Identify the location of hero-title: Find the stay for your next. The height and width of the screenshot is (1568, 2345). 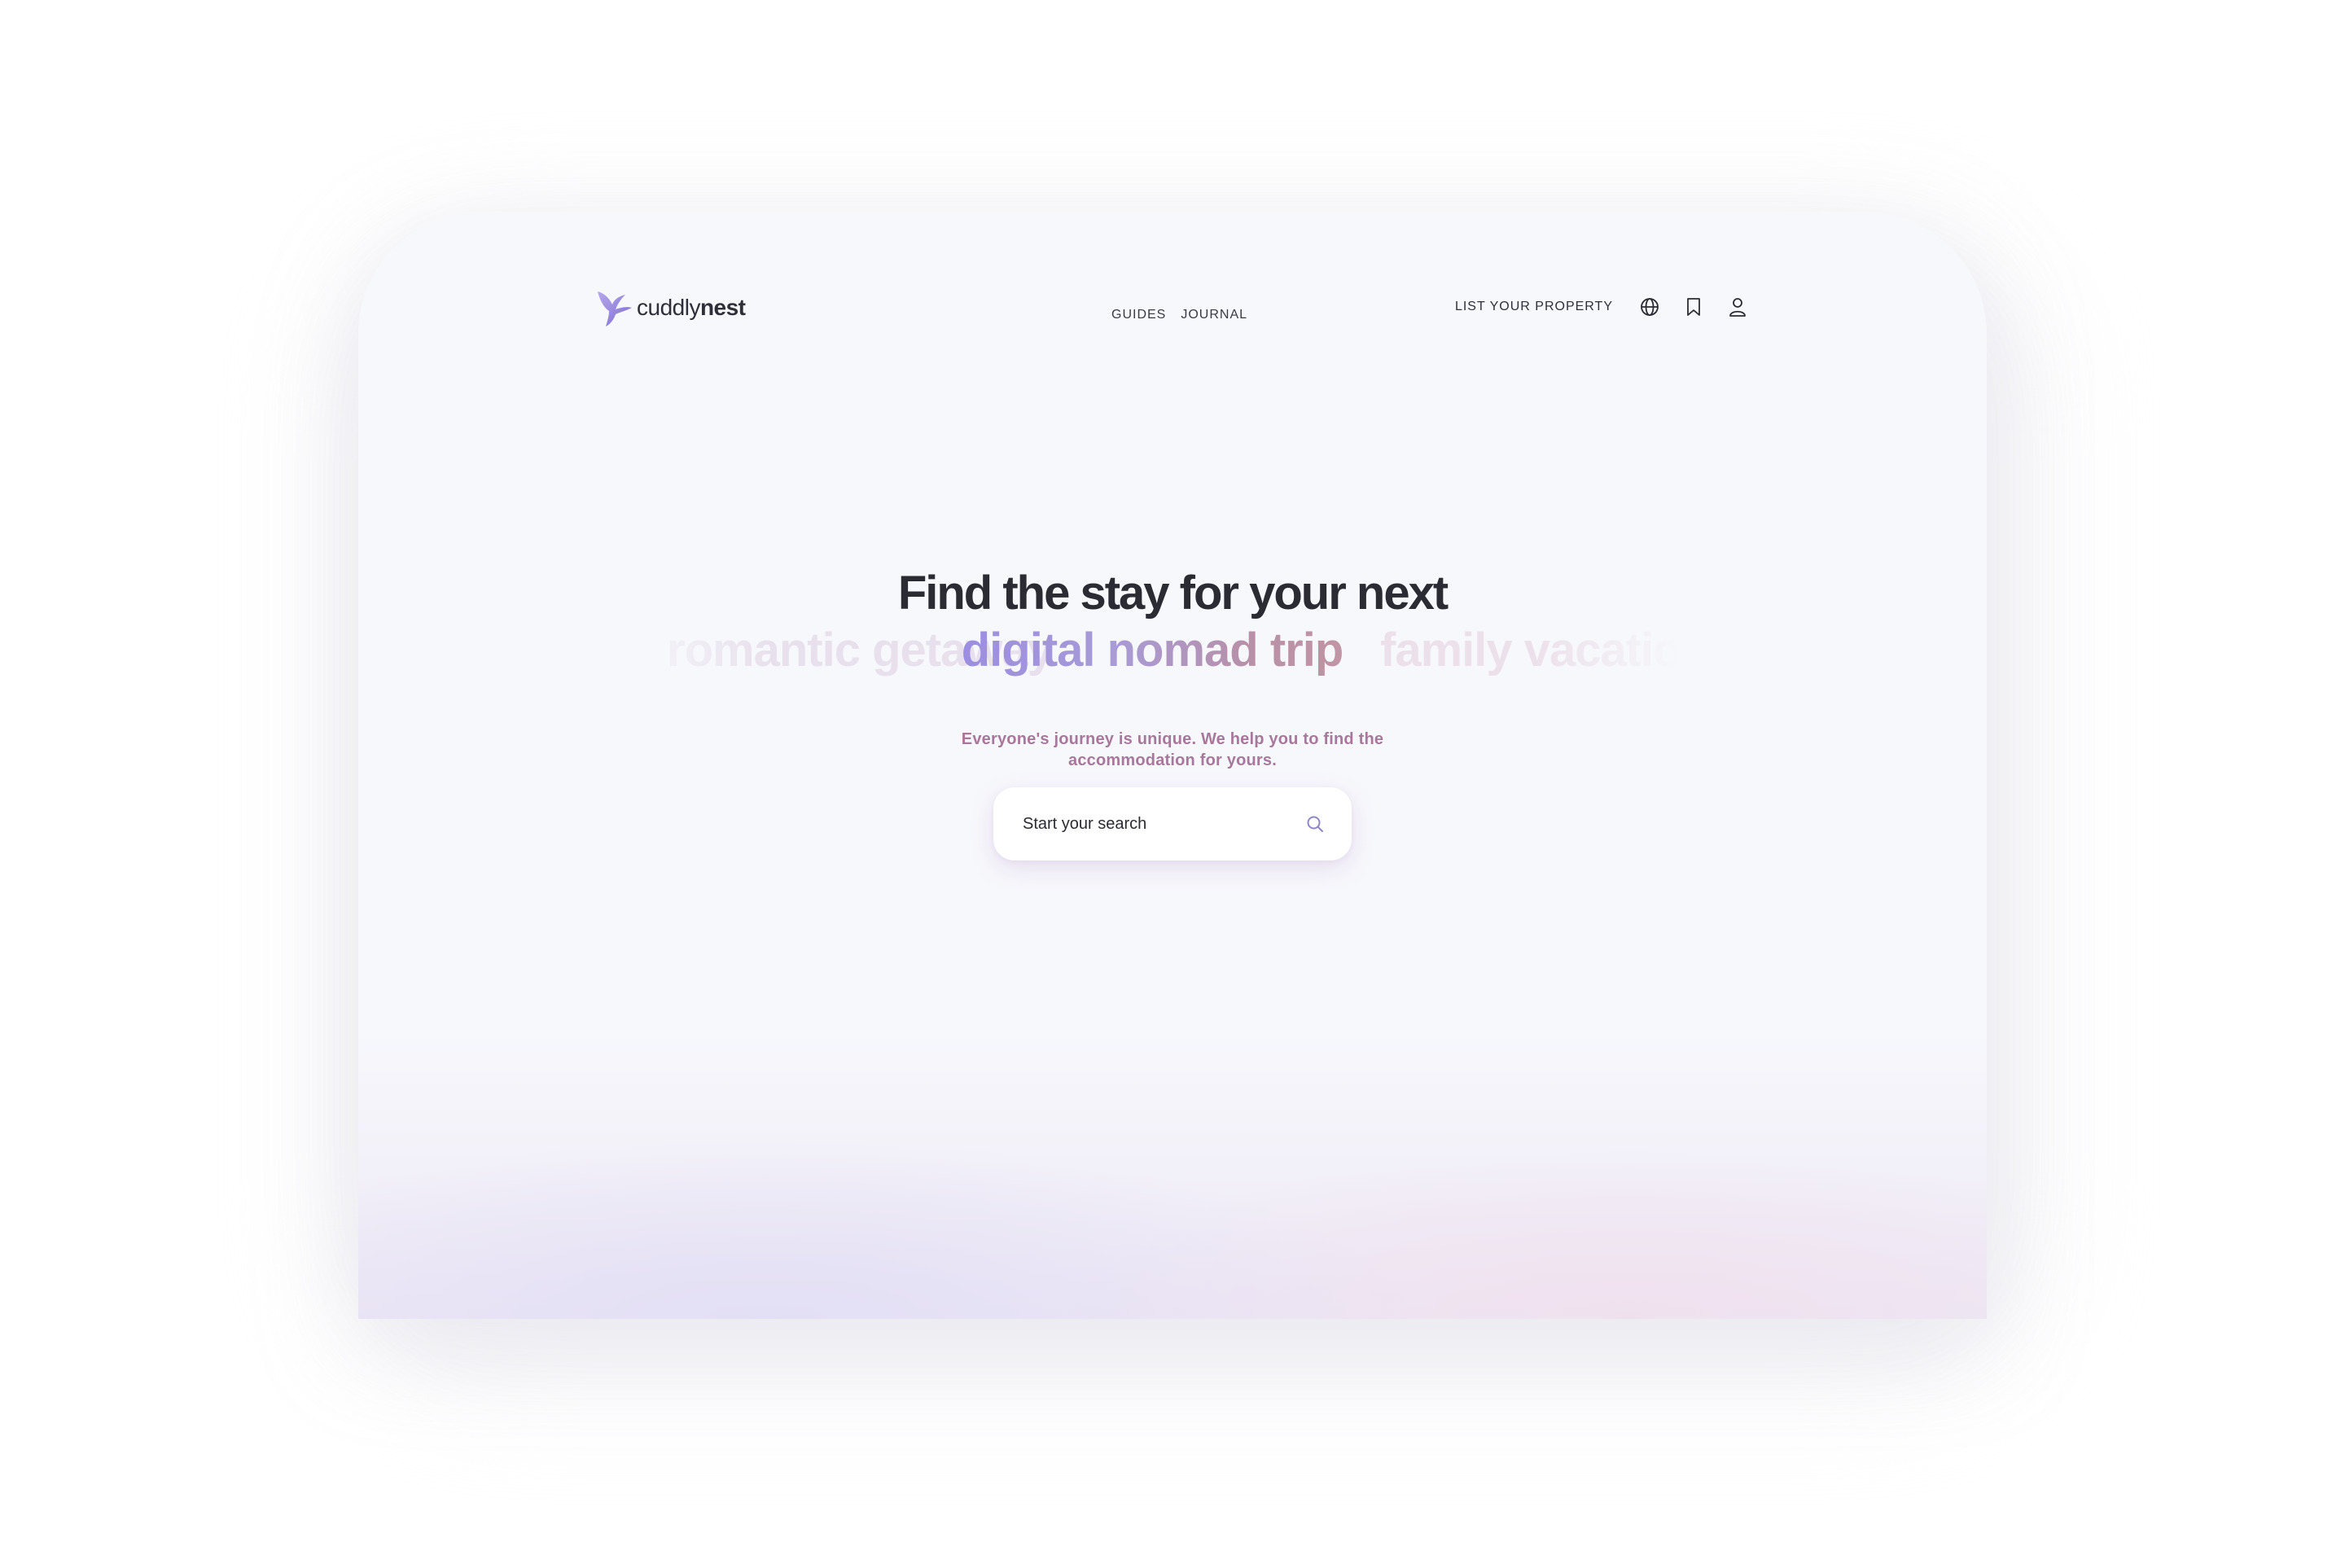
(1173, 594).